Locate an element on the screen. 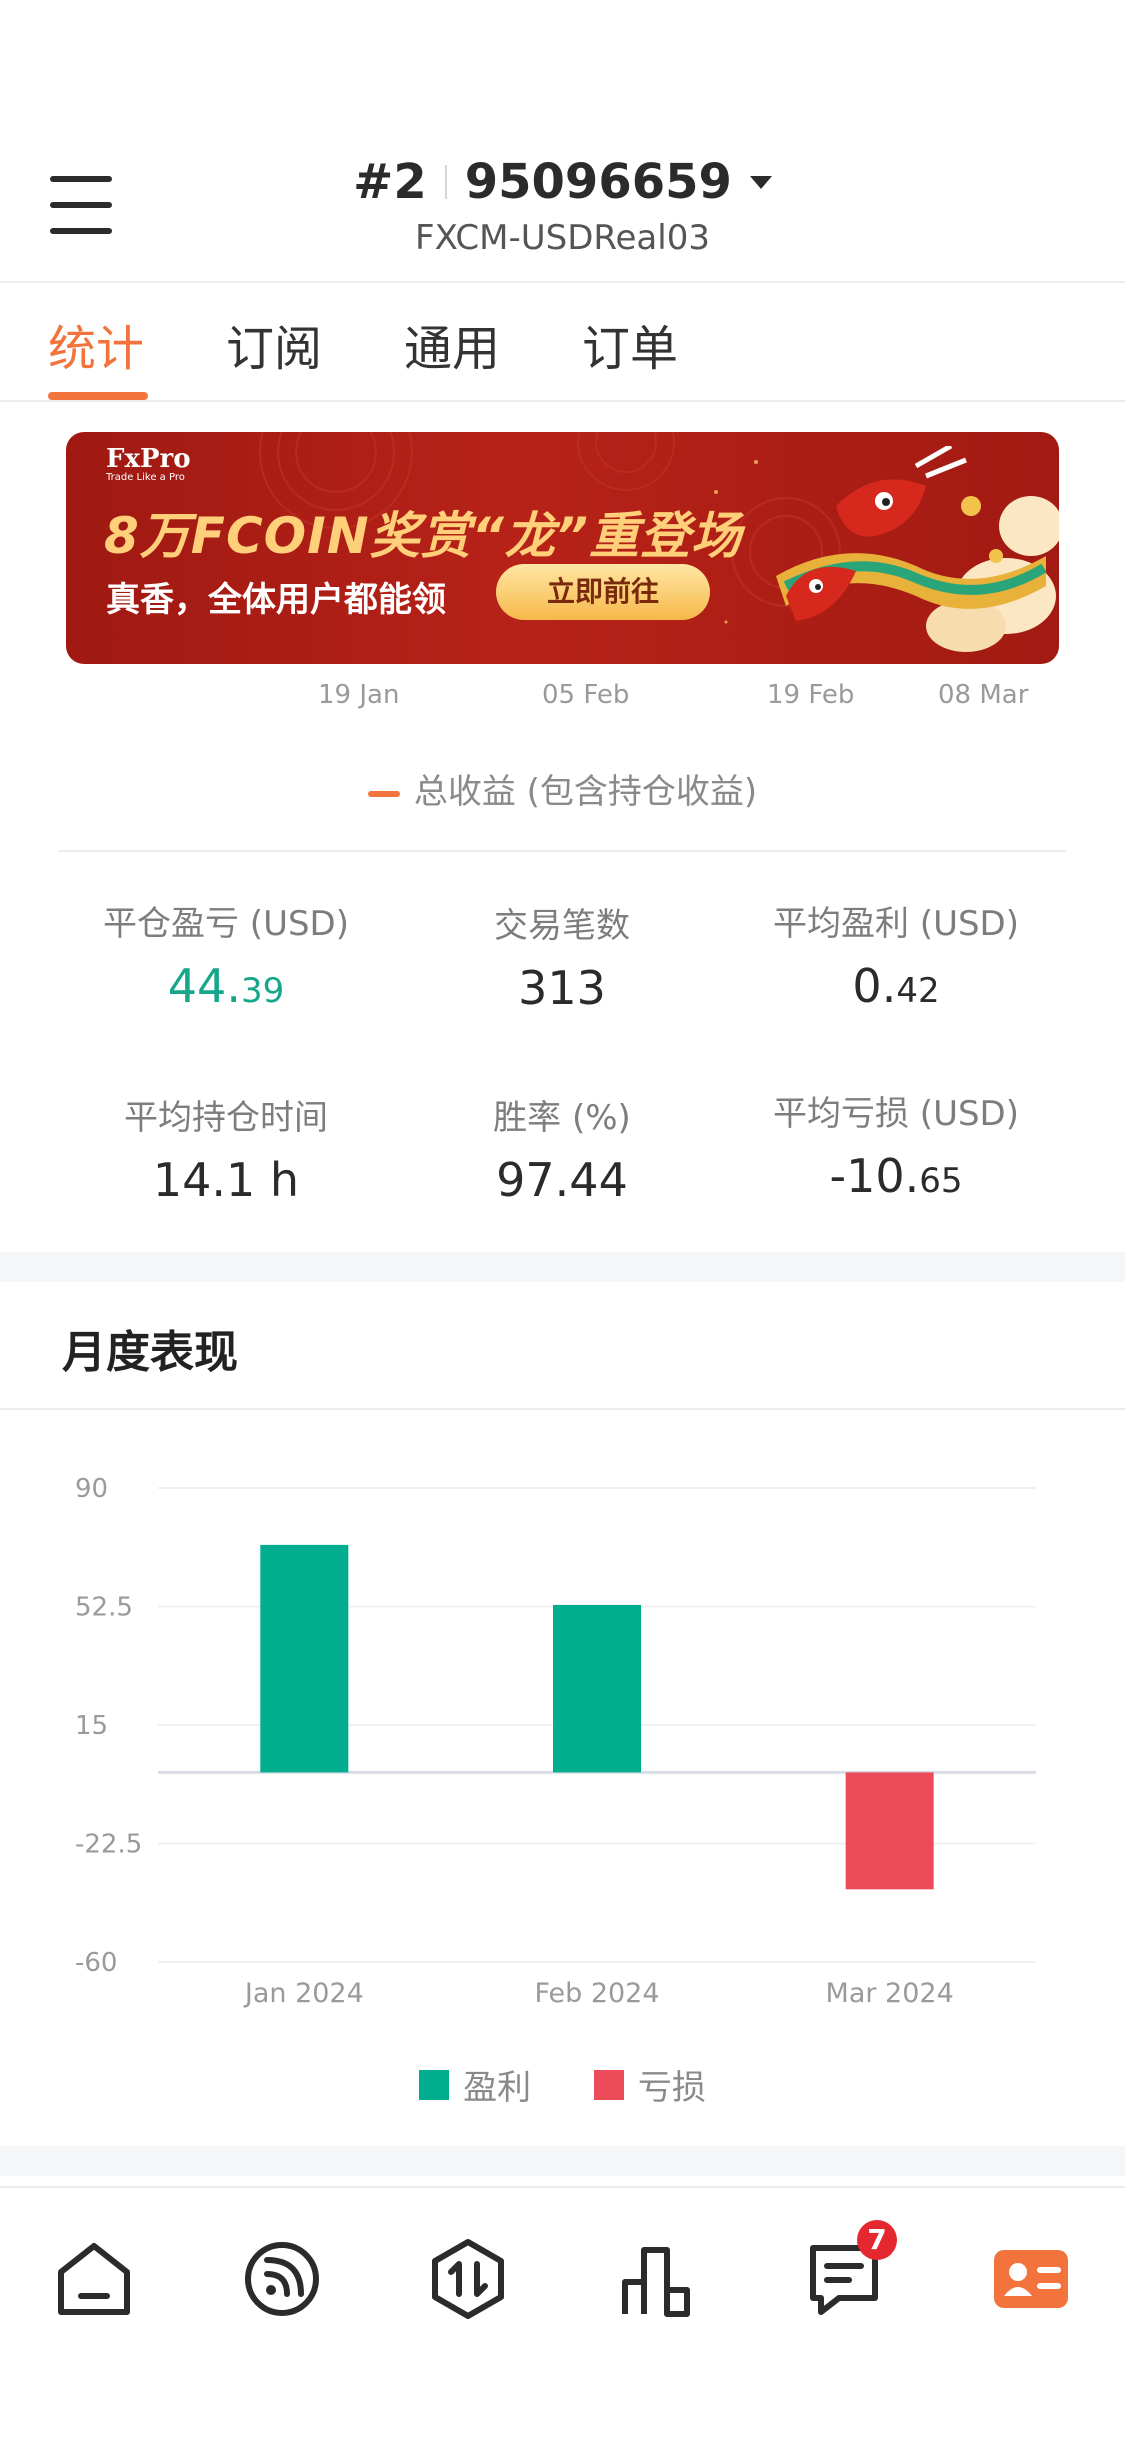 Image resolution: width=1125 pixels, height=2438 pixels. stats-divider is located at coordinates (562, 851).